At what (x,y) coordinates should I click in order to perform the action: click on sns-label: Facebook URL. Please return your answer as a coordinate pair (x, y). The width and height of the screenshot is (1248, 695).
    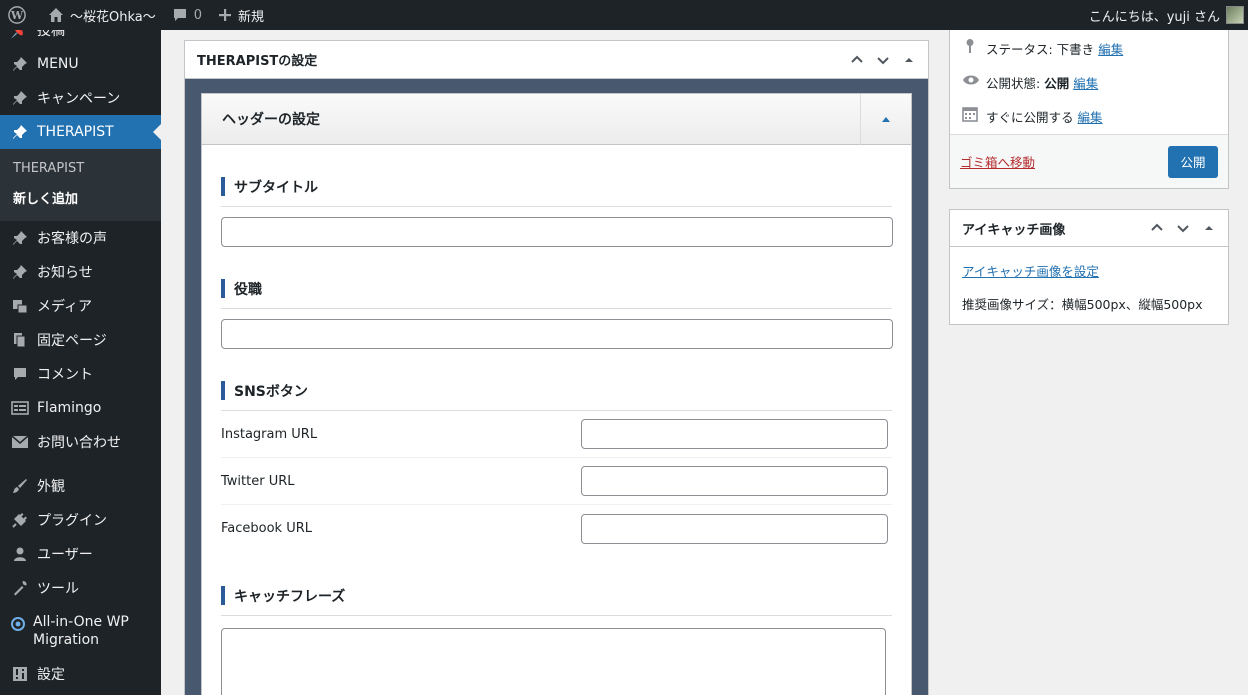
    Looking at the image, I should click on (267, 528).